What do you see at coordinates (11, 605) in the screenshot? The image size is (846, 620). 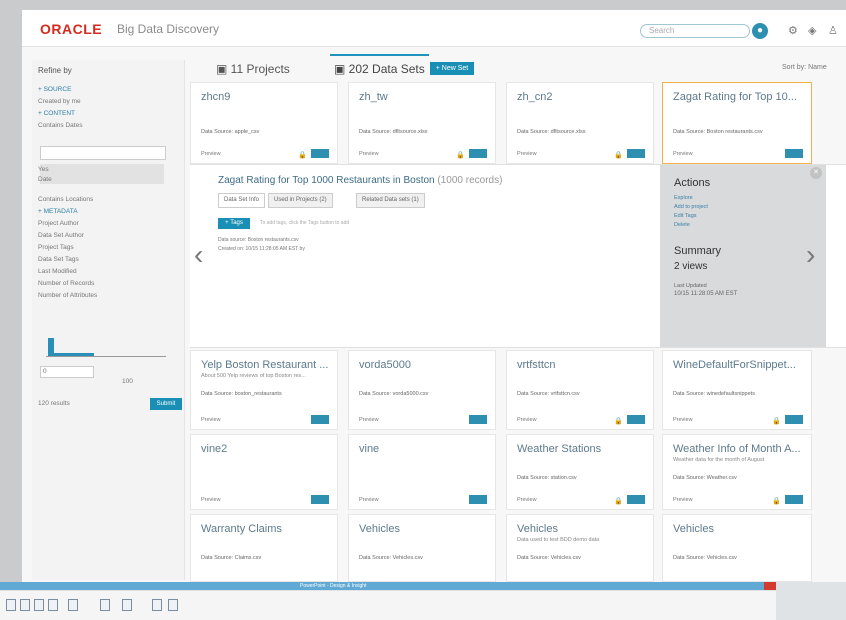 I see `new-icon` at bounding box center [11, 605].